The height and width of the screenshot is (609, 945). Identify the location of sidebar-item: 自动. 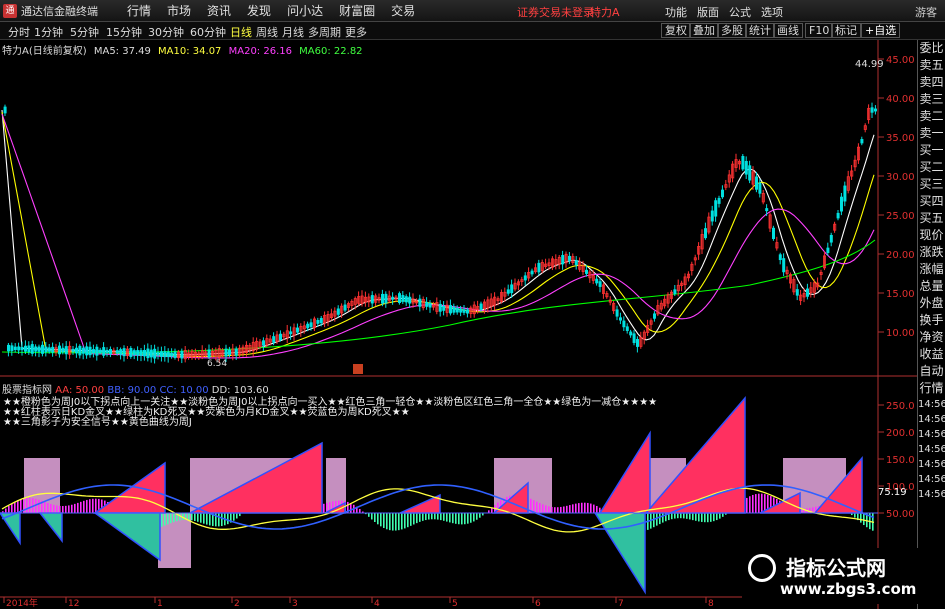
(931, 371).